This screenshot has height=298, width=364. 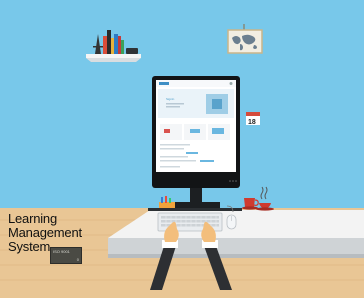 I want to click on monitor: Signin, so click(x=196, y=142).